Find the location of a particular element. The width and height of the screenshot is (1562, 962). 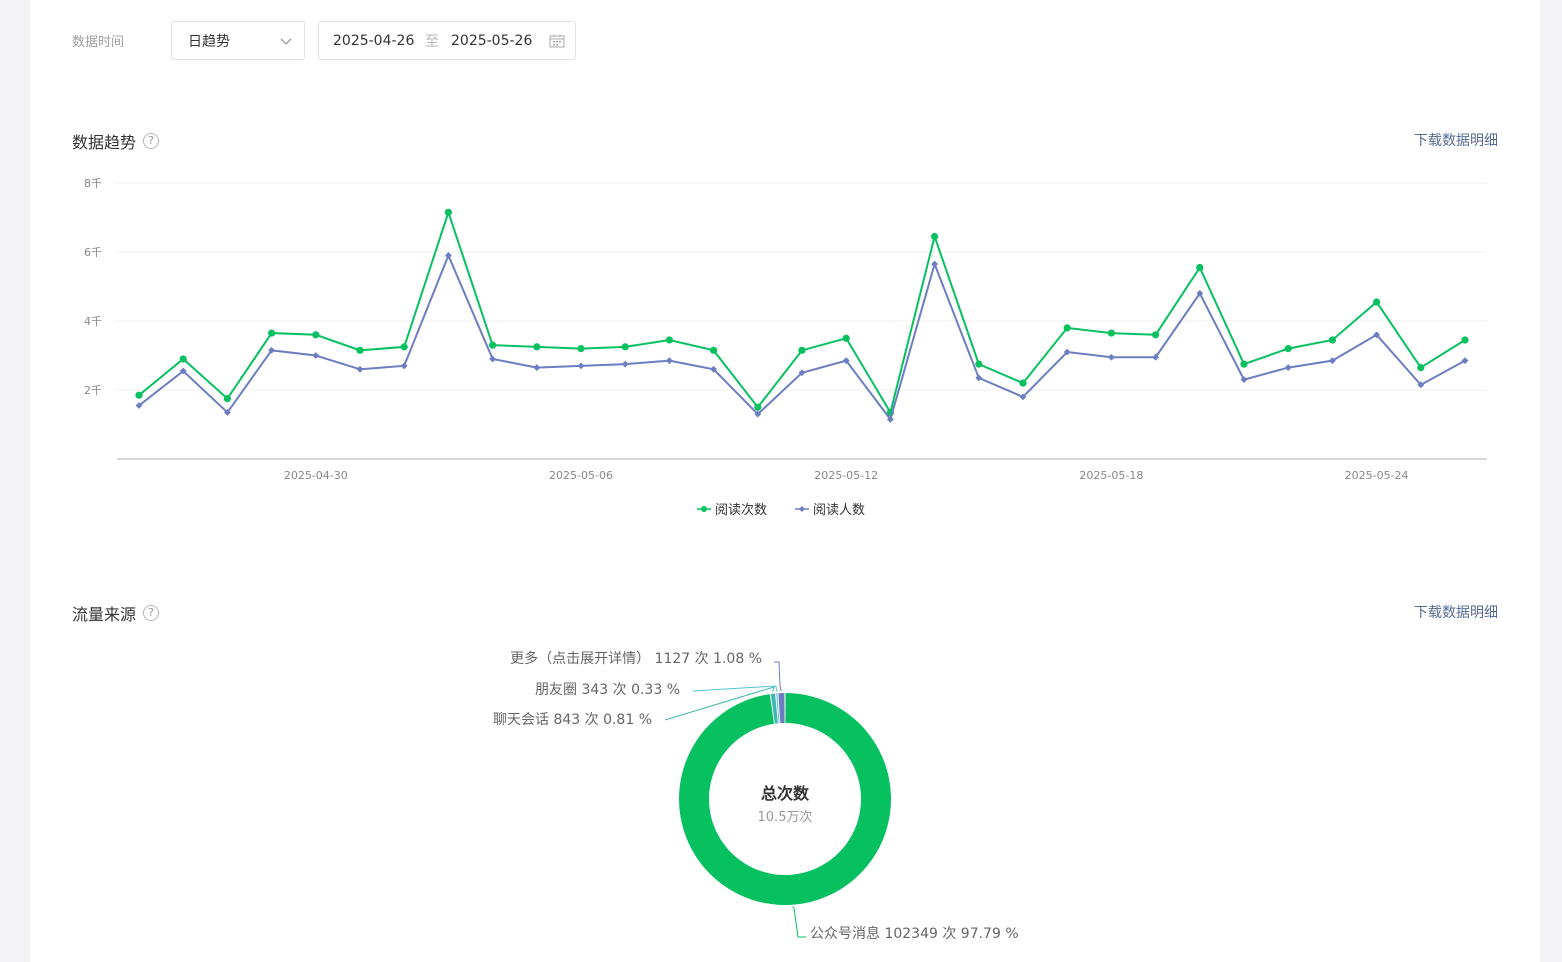

legend-label: 阅读人数 is located at coordinates (839, 510).